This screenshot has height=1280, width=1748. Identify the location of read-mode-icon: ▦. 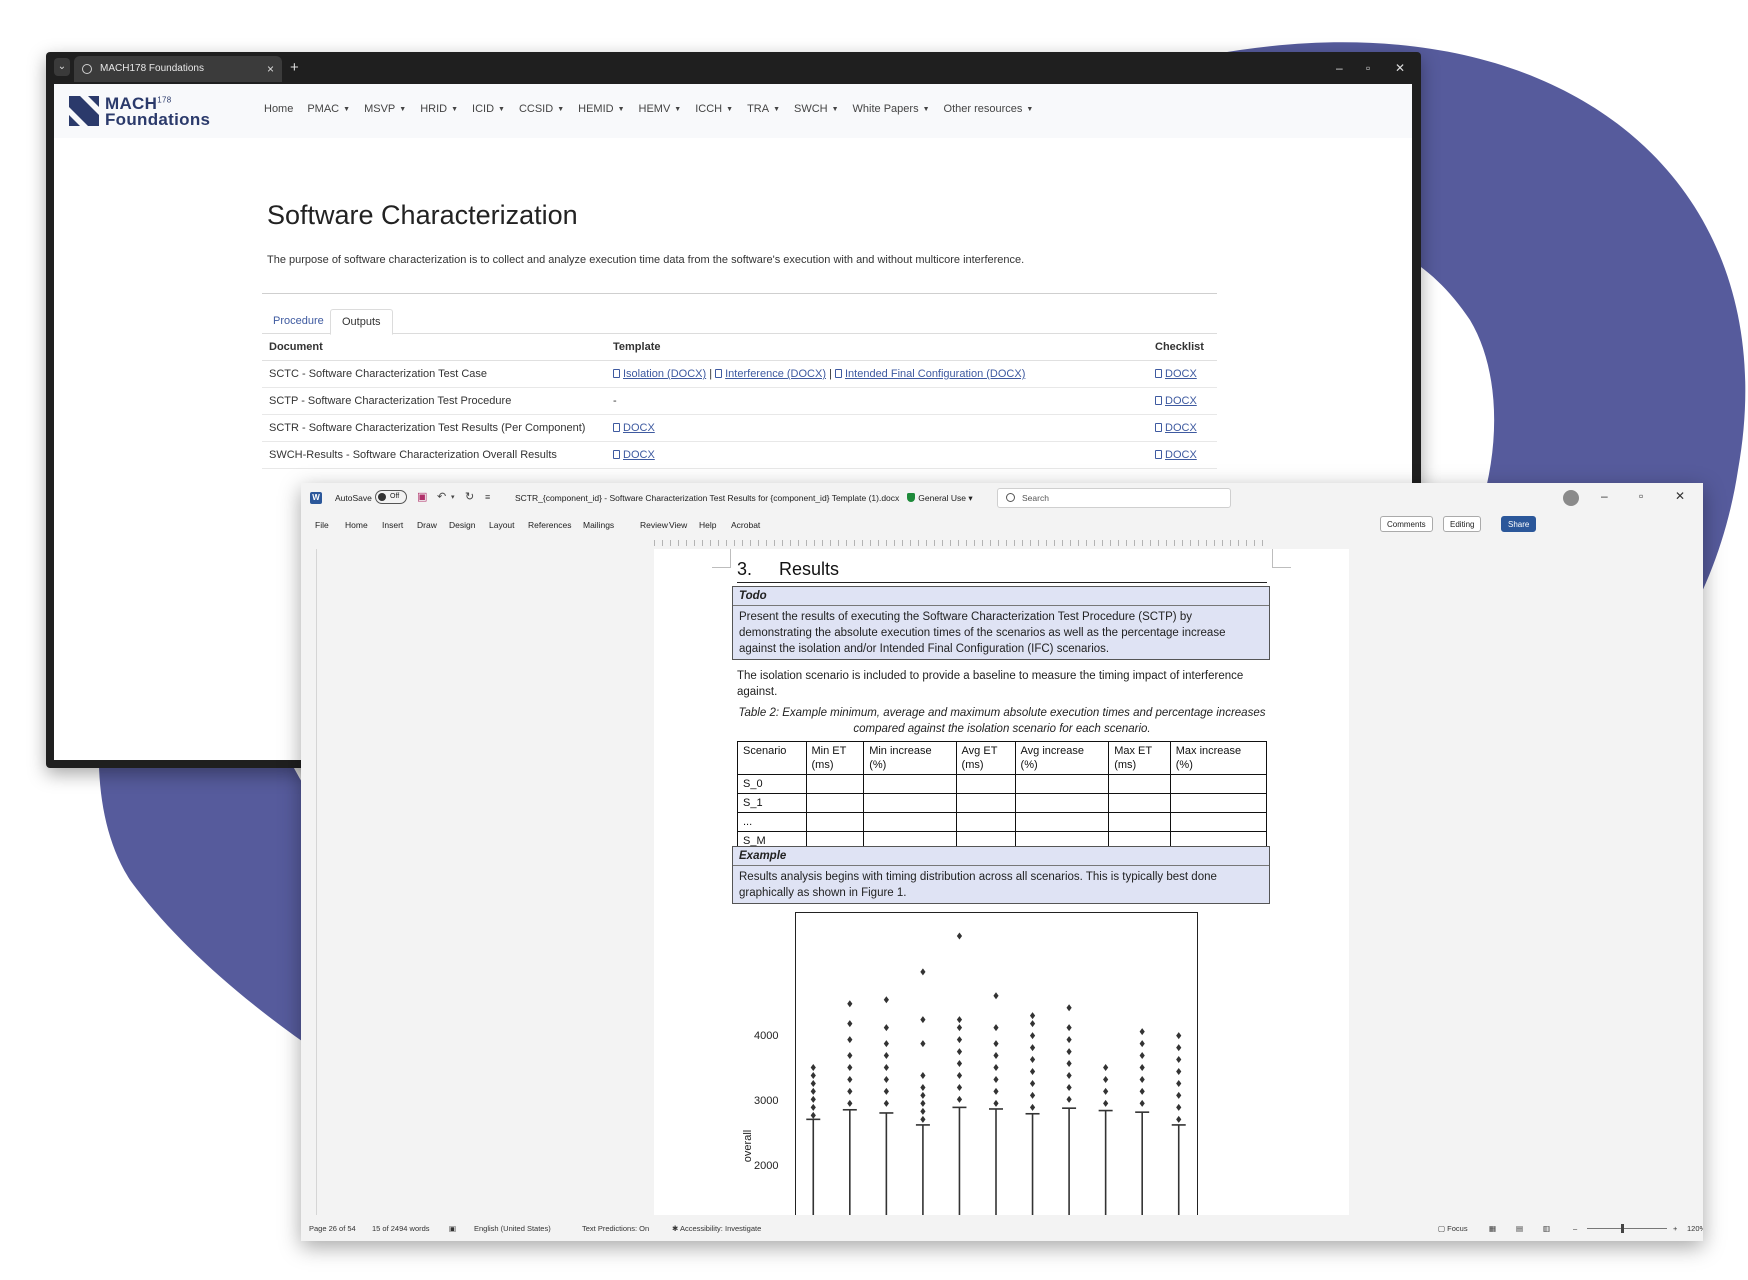
(1492, 1228).